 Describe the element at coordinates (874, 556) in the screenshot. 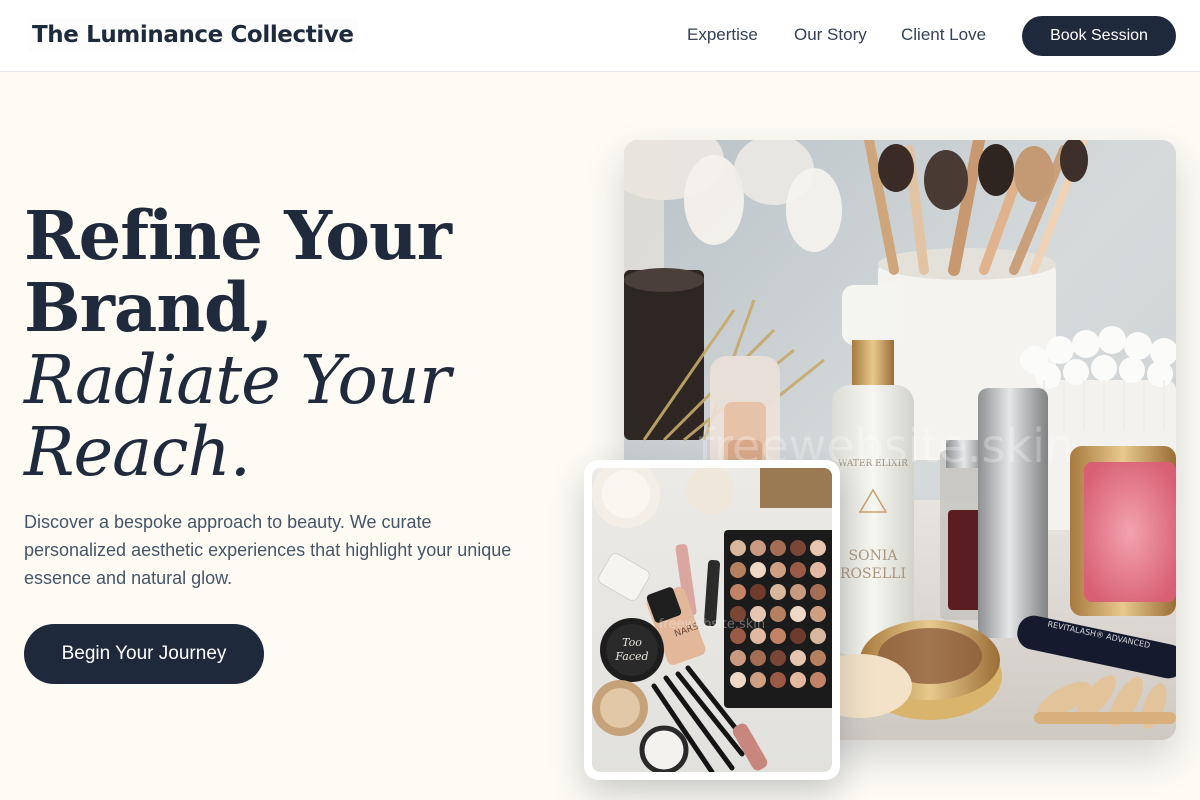

I see `serum-brand-text-1: SONIA` at that location.